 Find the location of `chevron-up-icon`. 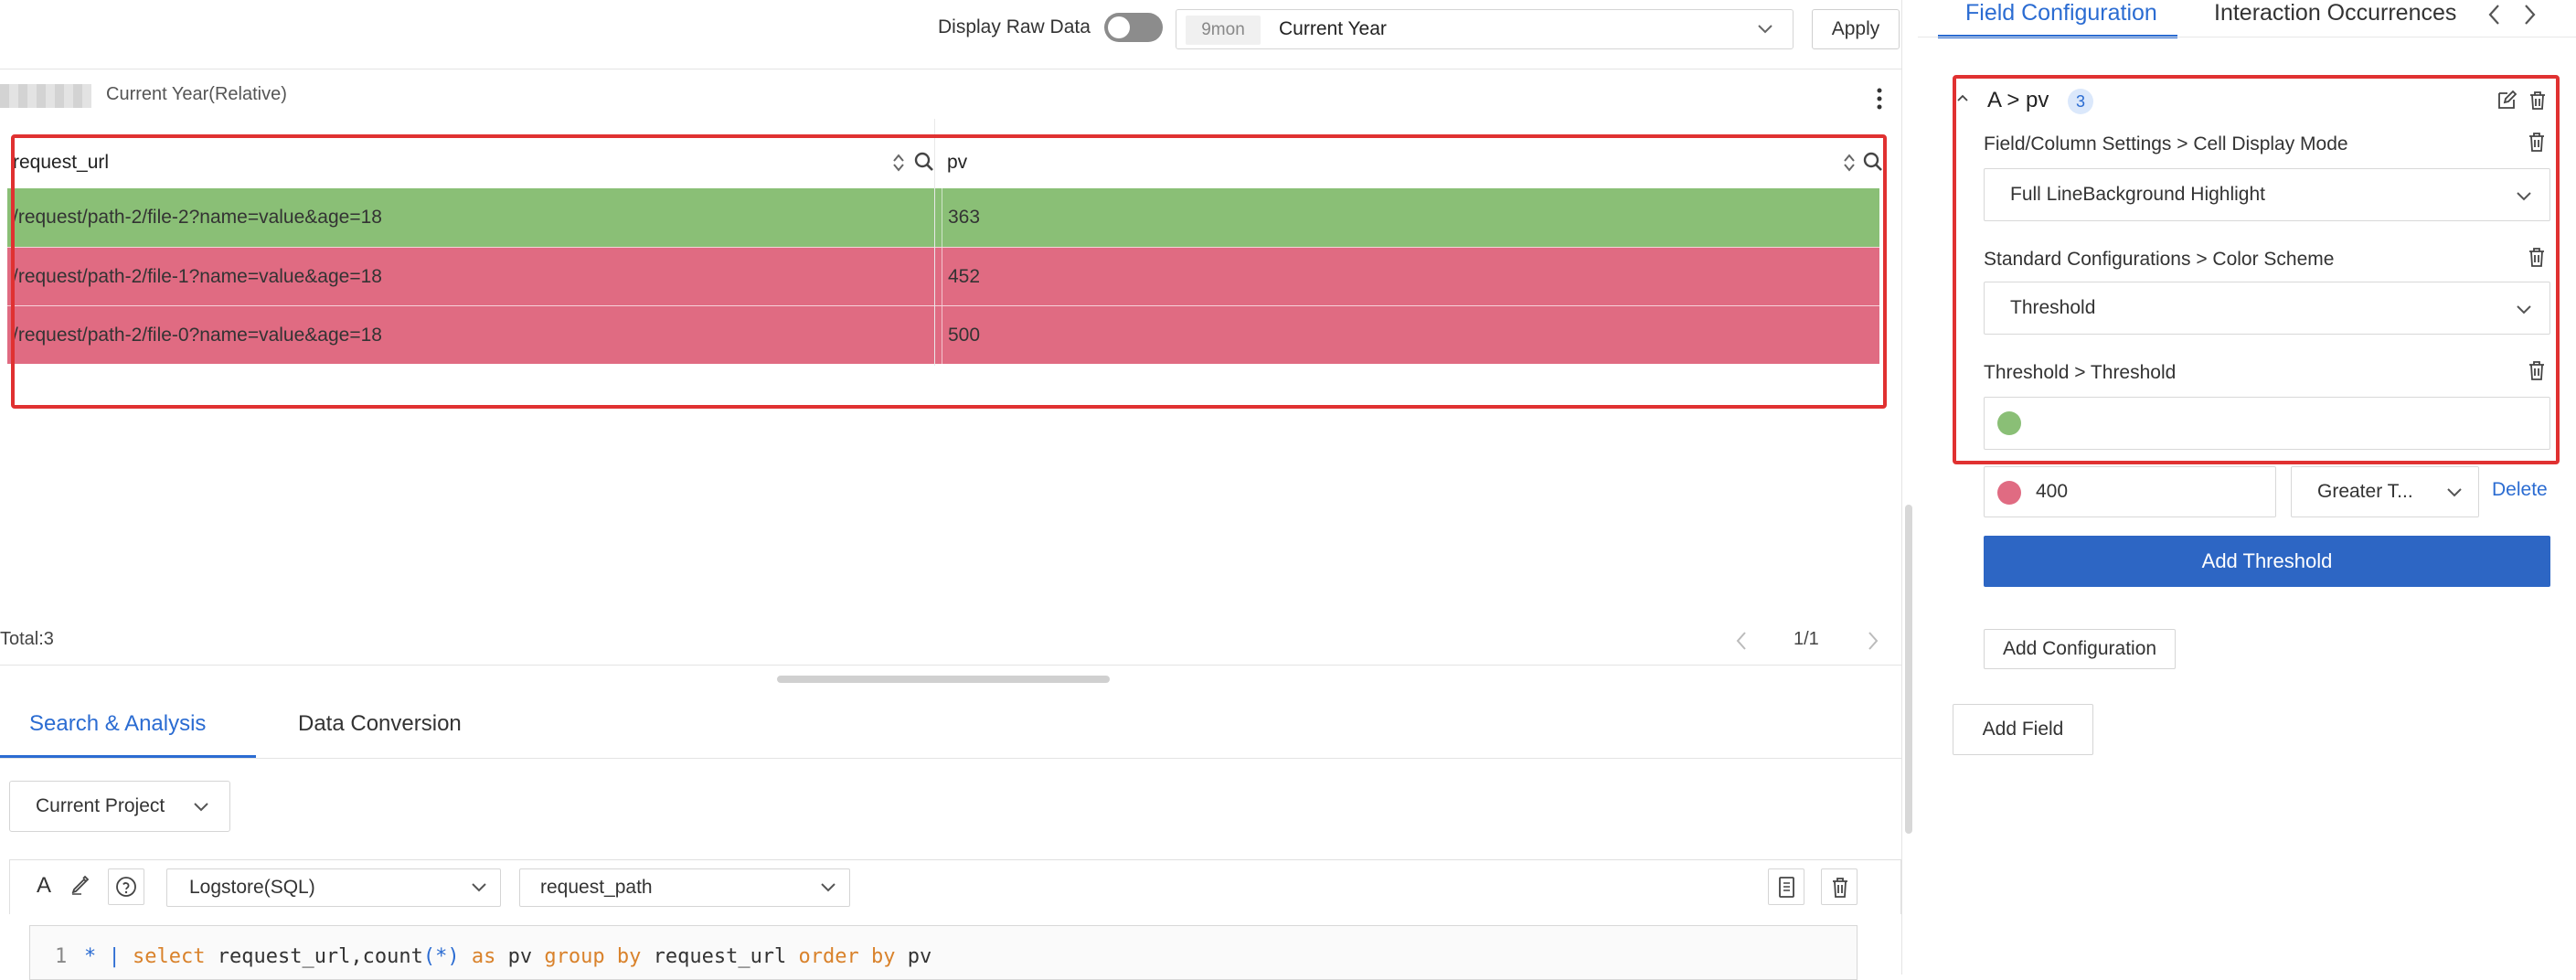

chevron-up-icon is located at coordinates (1963, 98).